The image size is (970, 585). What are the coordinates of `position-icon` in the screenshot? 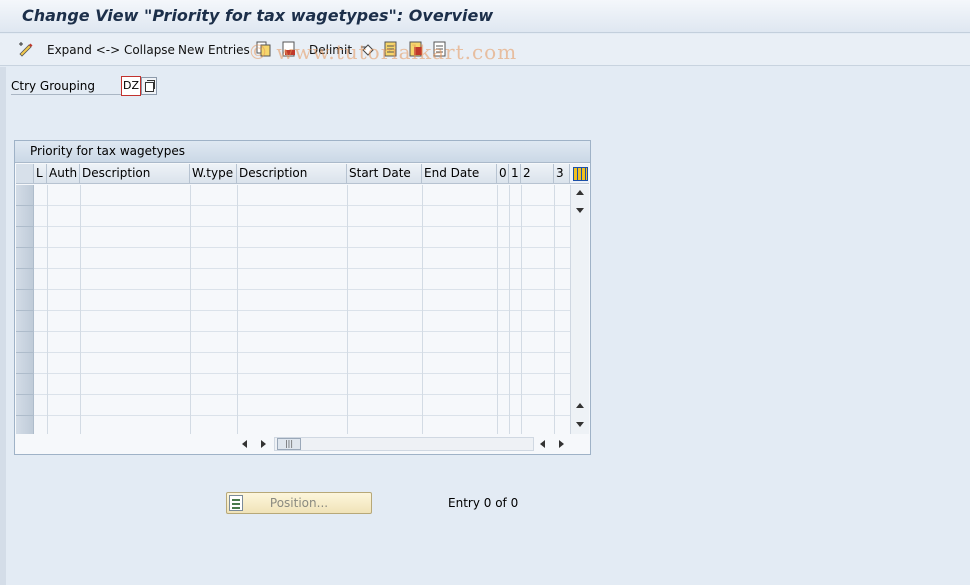 It's located at (236, 503).